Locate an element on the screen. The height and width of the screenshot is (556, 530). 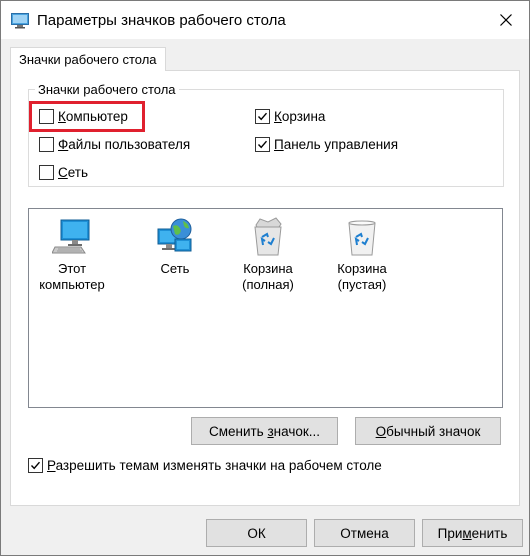
label-text: анель управления is located at coordinates (341, 144).